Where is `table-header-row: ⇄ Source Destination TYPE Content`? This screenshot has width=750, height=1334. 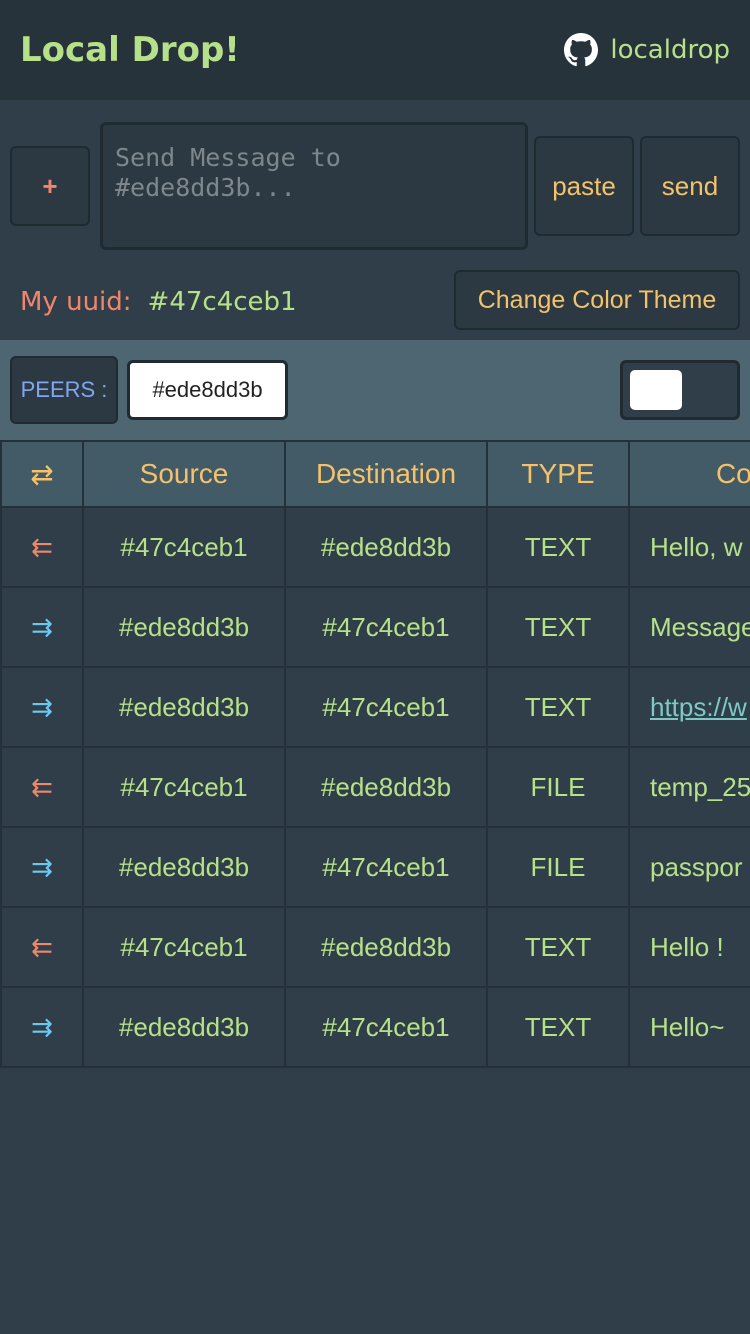
table-header-row: ⇄ Source Destination TYPE Content is located at coordinates (375, 474).